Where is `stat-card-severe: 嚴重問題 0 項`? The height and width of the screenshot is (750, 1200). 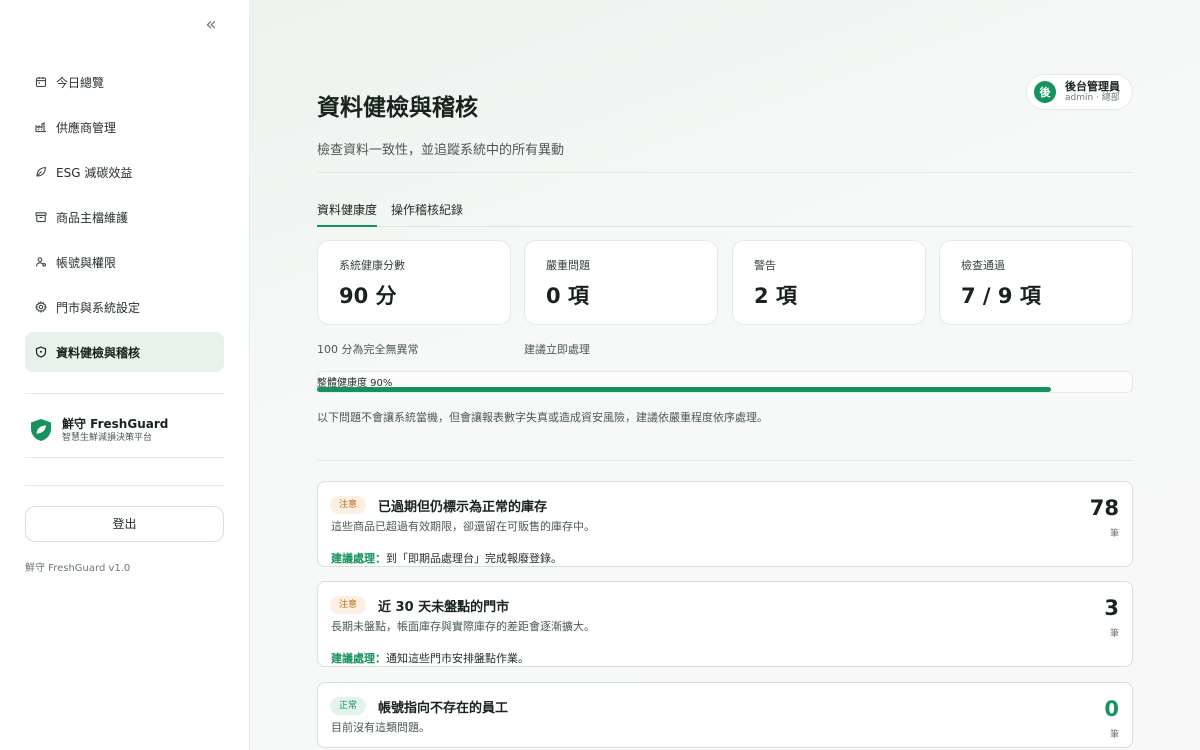 stat-card-severe: 嚴重問題 0 項 is located at coordinates (621, 282).